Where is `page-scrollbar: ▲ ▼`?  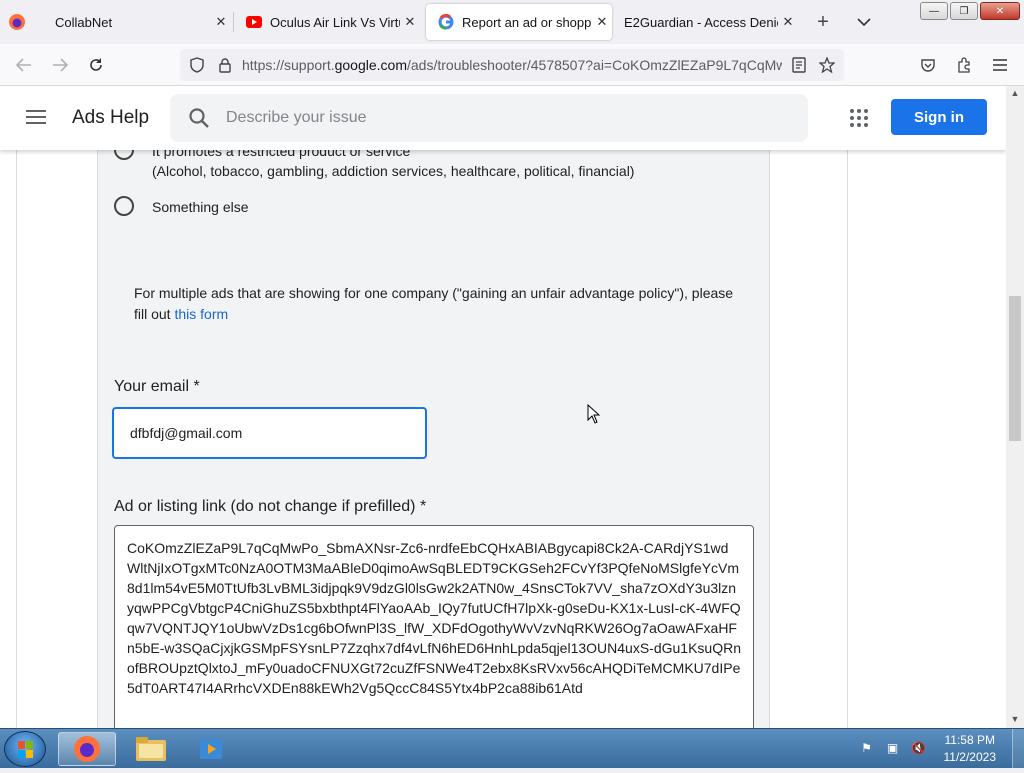
page-scrollbar: ▲ ▼ is located at coordinates (1015, 407).